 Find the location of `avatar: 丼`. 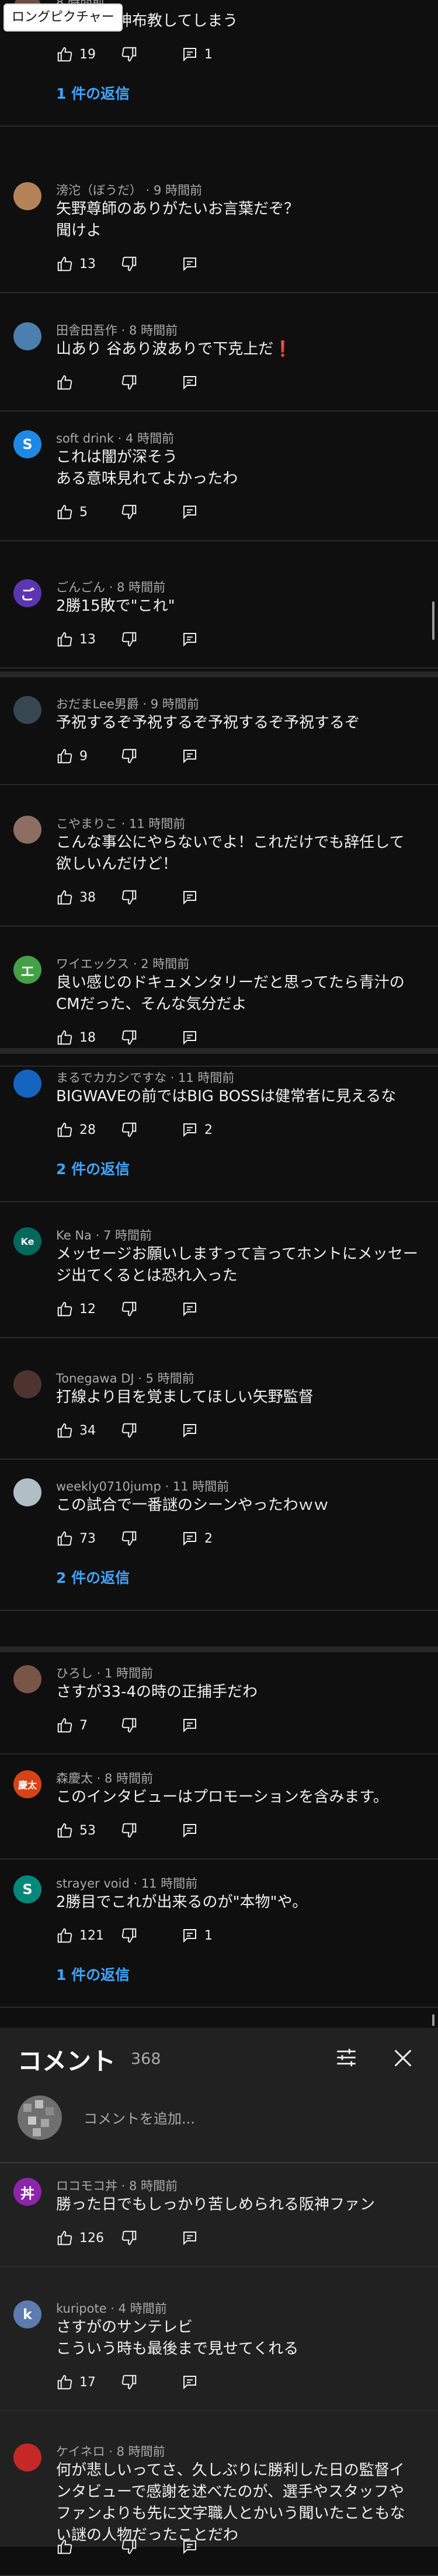

avatar: 丼 is located at coordinates (27, 2192).